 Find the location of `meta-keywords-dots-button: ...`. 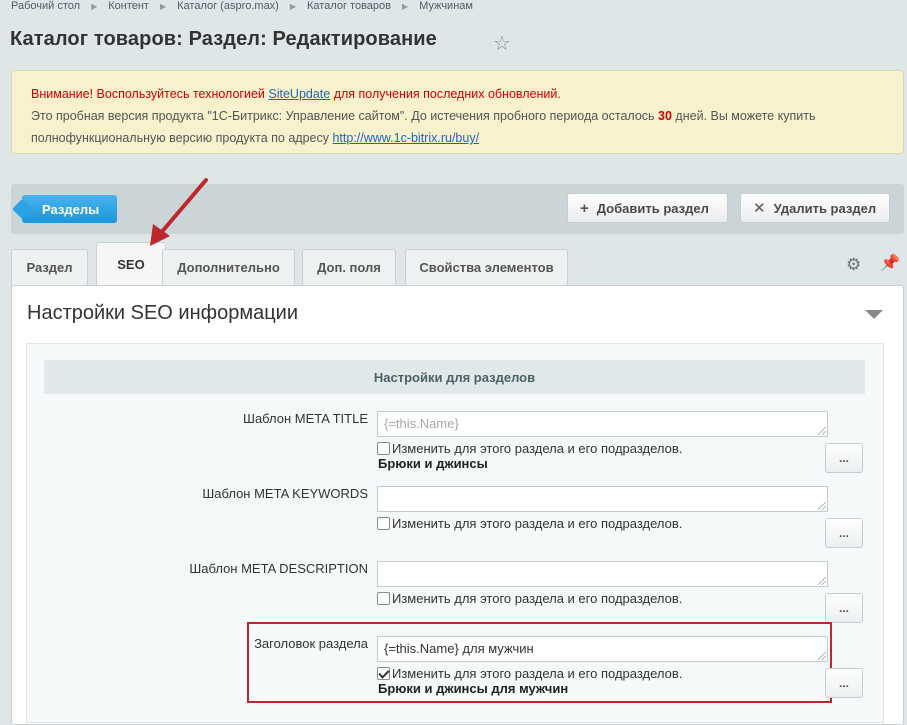

meta-keywords-dots-button: ... is located at coordinates (844, 533).